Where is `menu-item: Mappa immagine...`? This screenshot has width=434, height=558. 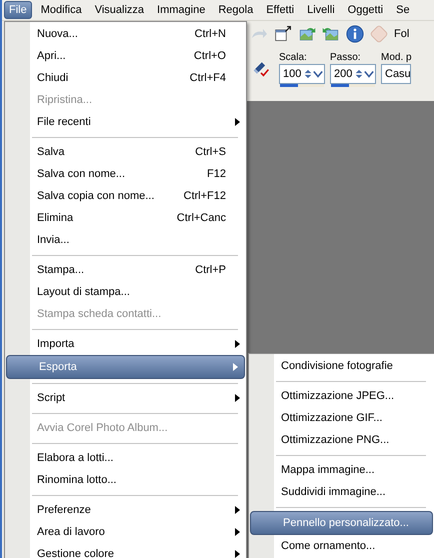 menu-item: Mappa immagine... is located at coordinates (341, 470).